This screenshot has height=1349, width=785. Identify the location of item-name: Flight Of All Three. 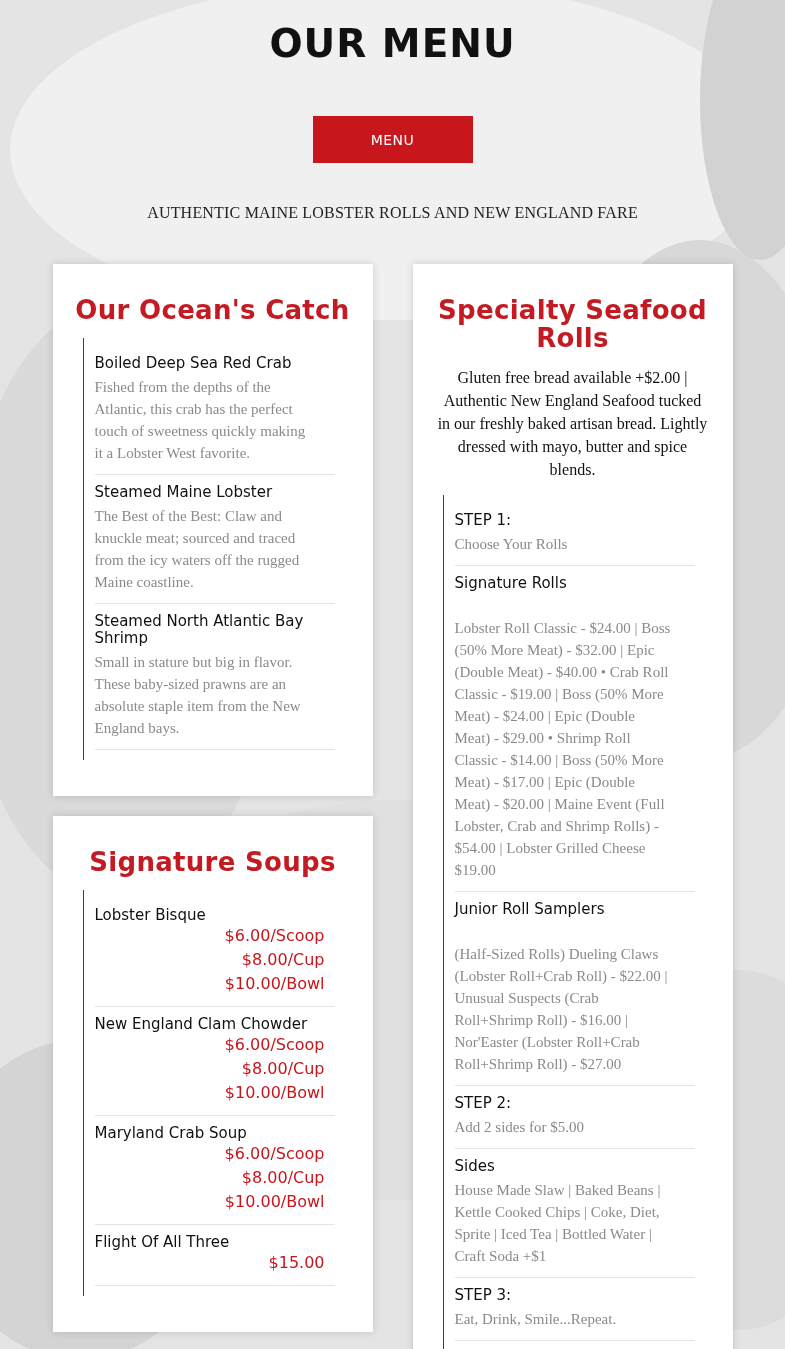
(162, 1242).